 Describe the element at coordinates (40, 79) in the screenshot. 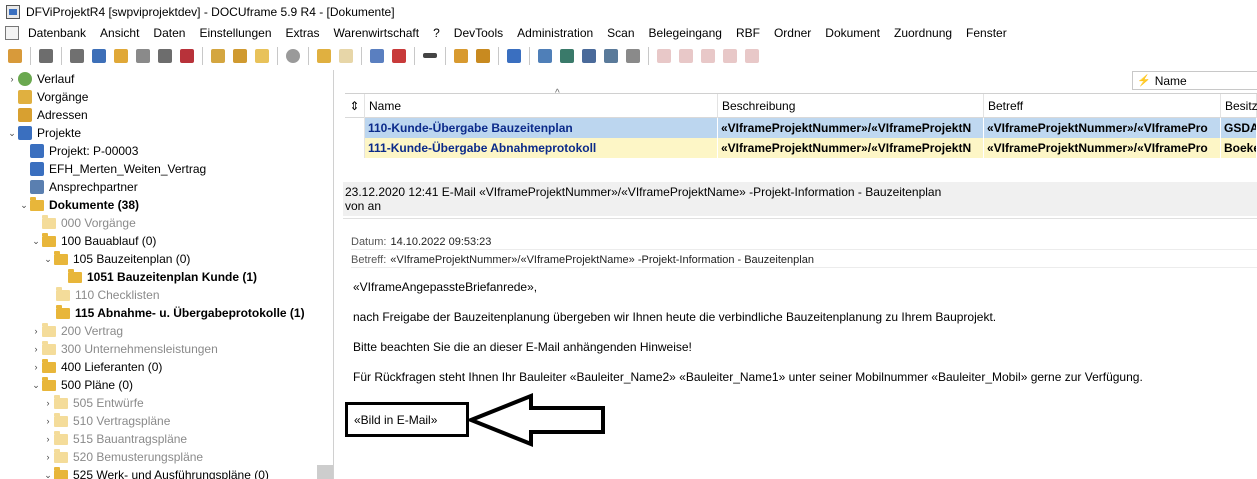

I see `tree-item-verlauf: › Verlauf` at that location.